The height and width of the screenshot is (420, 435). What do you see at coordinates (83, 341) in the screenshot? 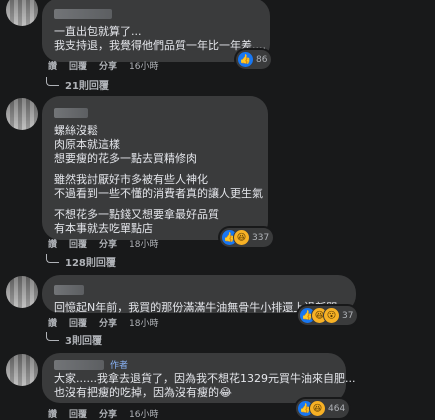
I see `replies-count: 3則回覆` at bounding box center [83, 341].